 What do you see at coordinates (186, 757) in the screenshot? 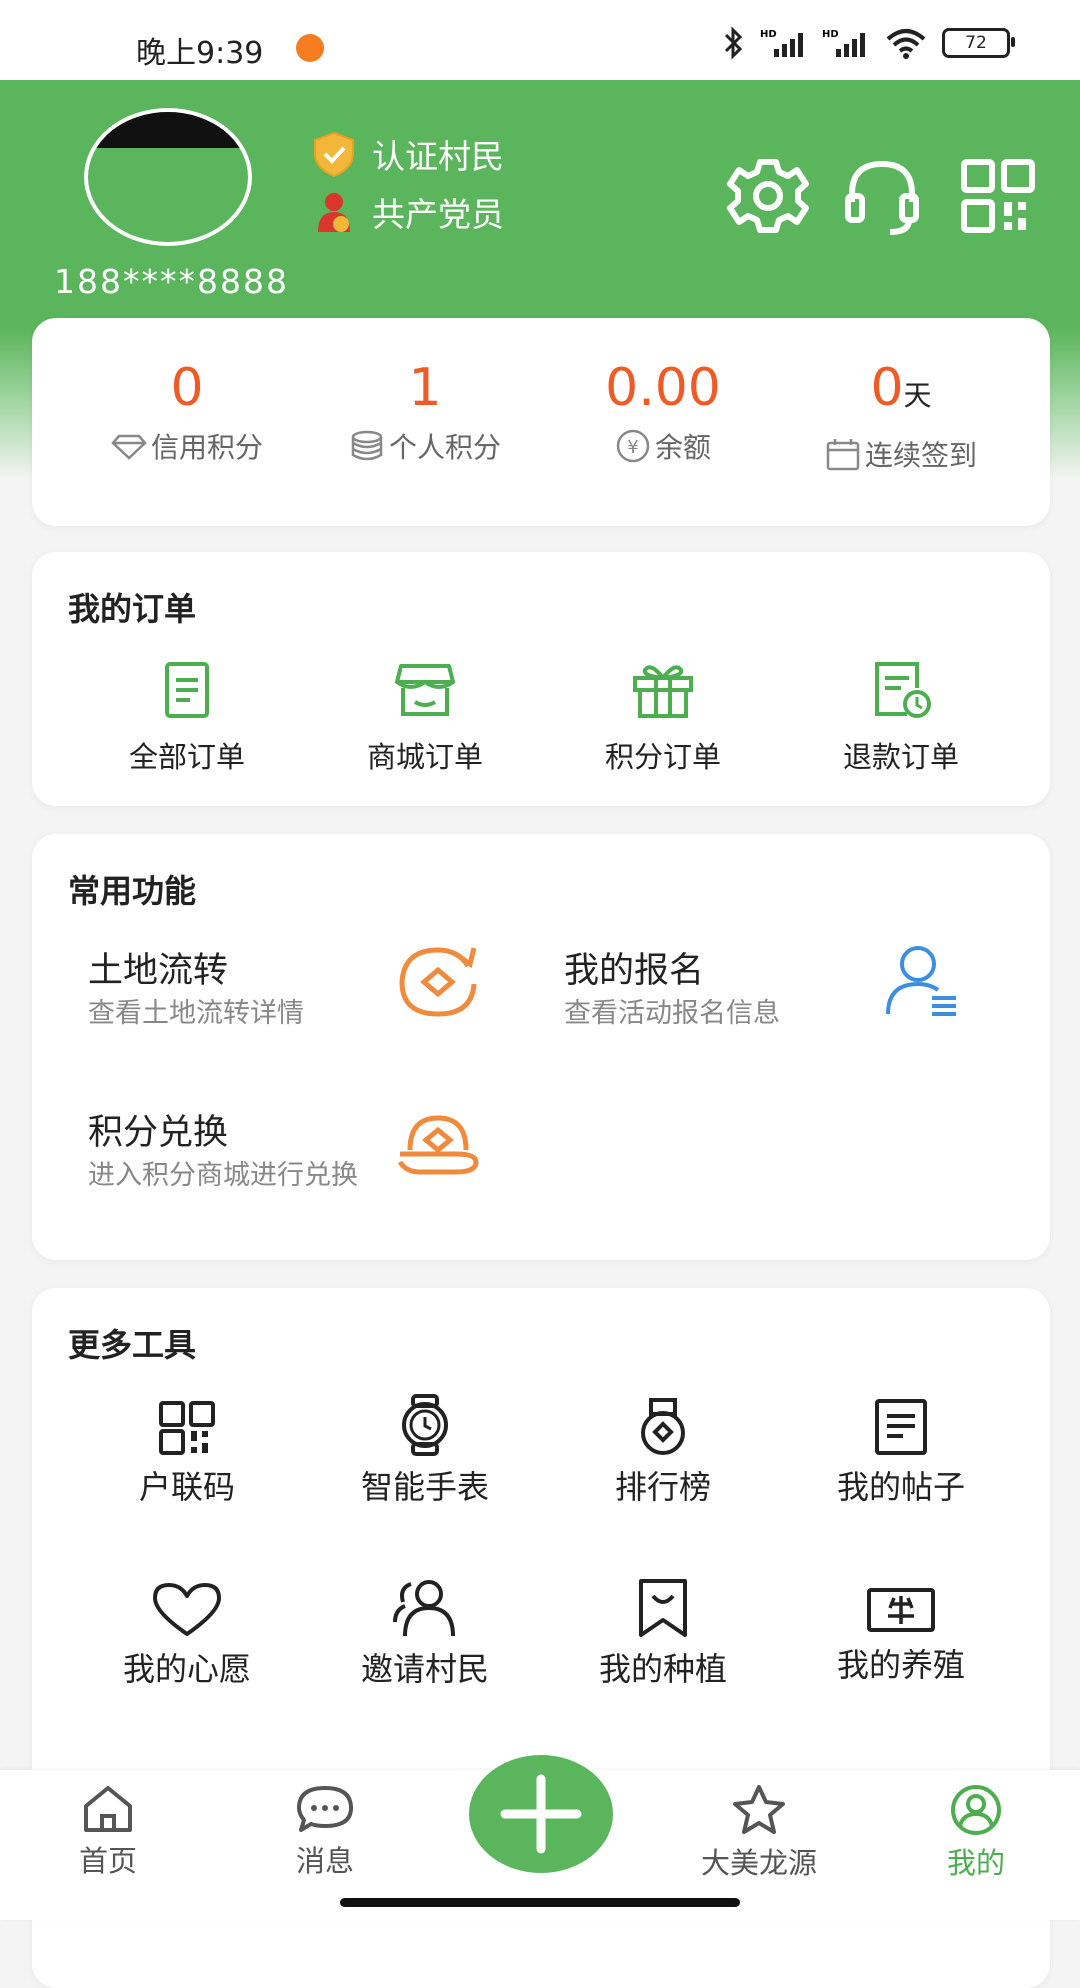
I see `order-label: 全部订单` at bounding box center [186, 757].